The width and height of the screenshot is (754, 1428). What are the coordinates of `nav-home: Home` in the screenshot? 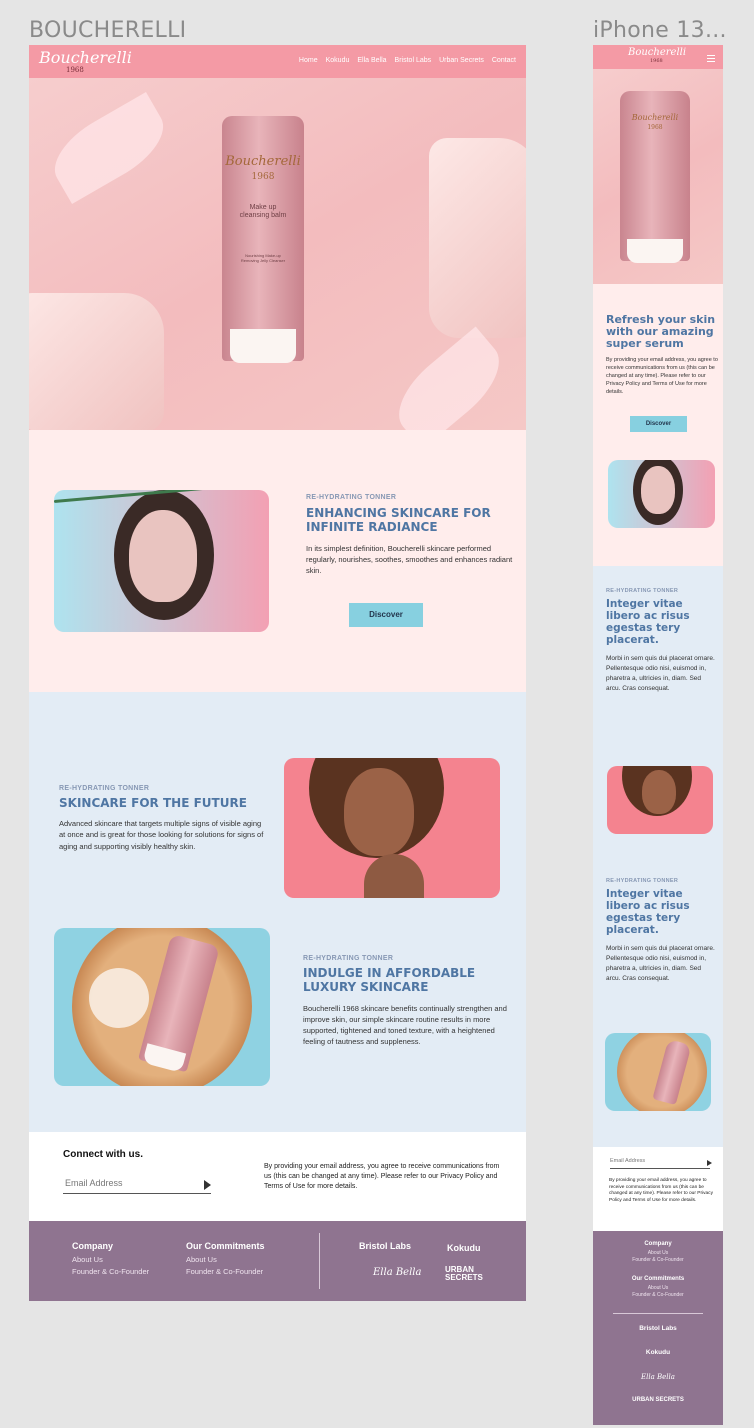 It's located at (308, 60).